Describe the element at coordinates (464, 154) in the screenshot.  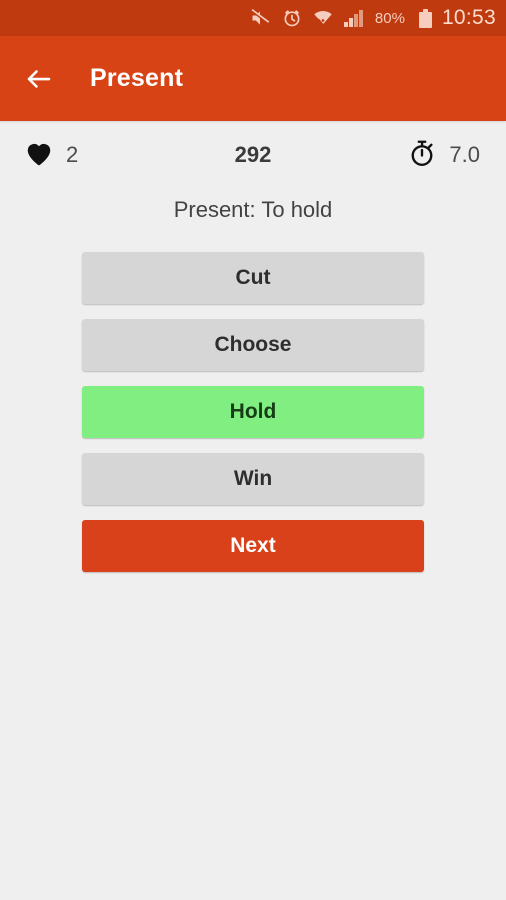
I see `timer-value: 7.0` at that location.